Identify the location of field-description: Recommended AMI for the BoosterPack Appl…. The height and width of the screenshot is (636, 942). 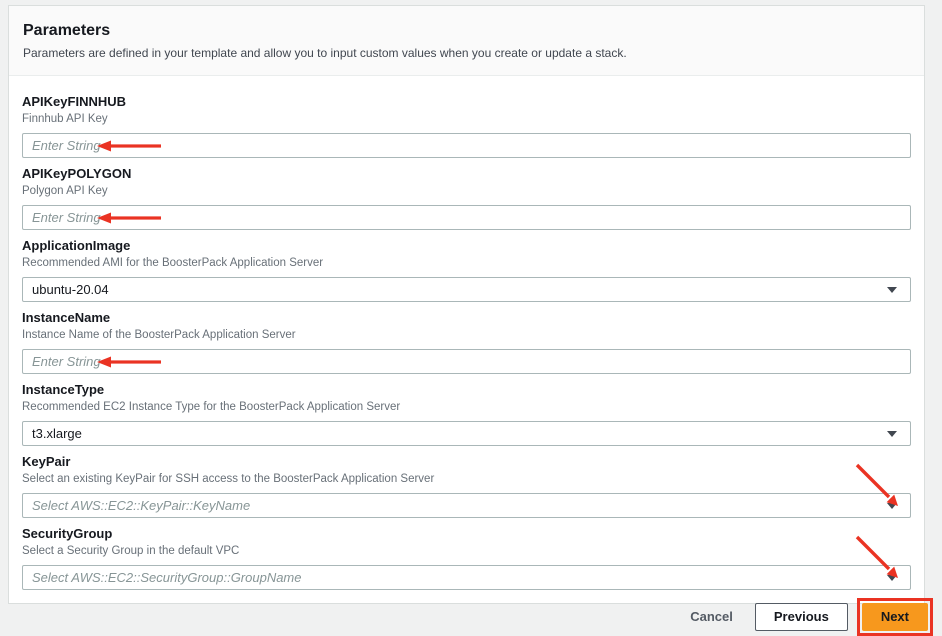
(173, 263).